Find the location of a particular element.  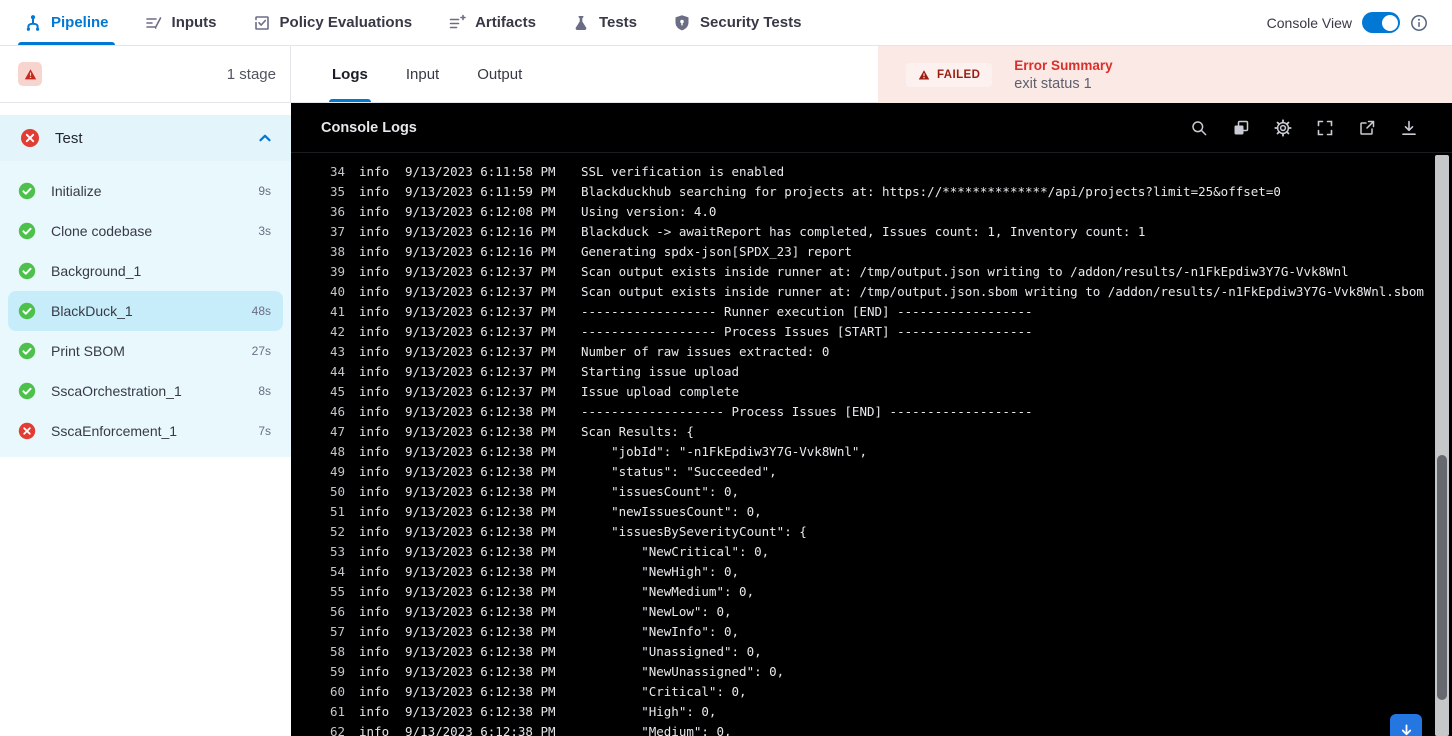

log-msg: Number of raw issues extracted: 0 is located at coordinates (705, 351).